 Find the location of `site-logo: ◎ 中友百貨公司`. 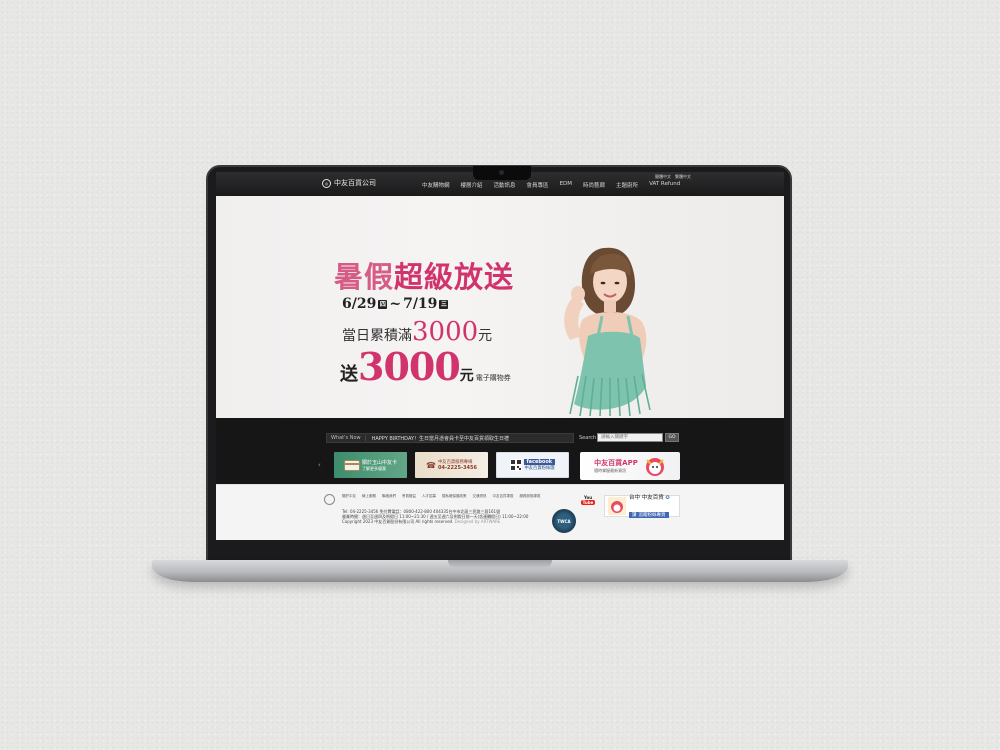

site-logo: ◎ 中友百貨公司 is located at coordinates (349, 183).